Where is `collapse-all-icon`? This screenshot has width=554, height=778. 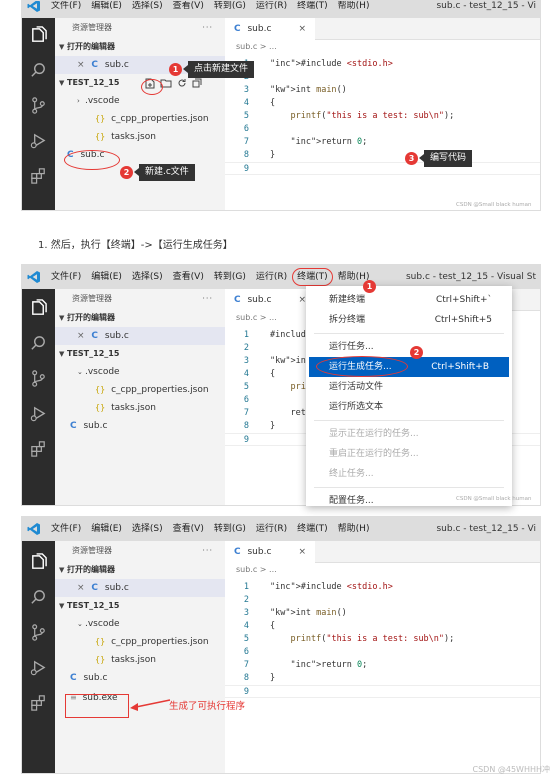 collapse-all-icon is located at coordinates (197, 83).